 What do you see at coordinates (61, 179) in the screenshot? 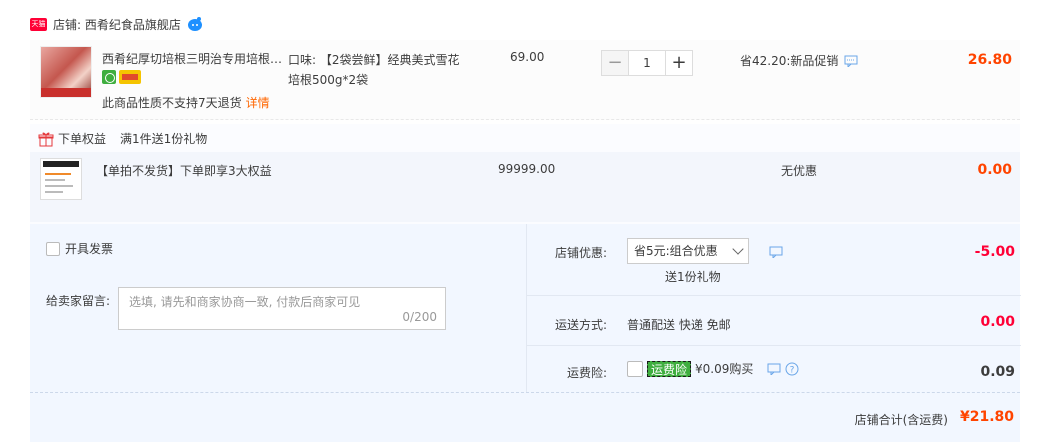
I see `gift-thumbnail` at bounding box center [61, 179].